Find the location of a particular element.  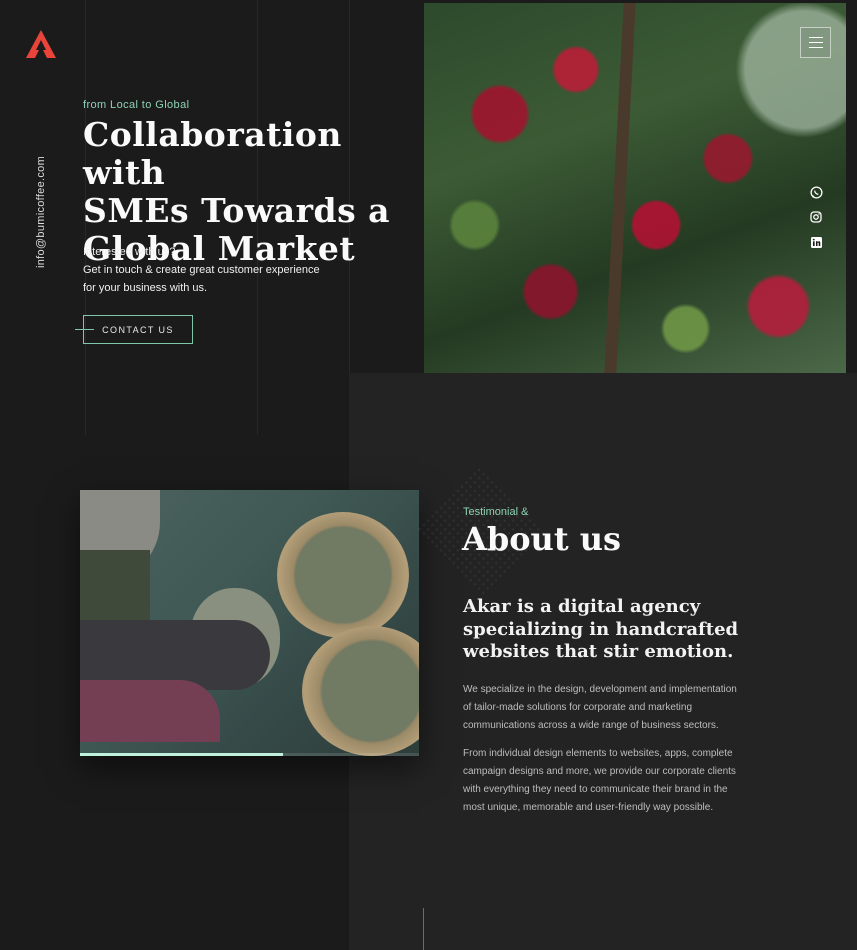

scroll-indicator-line is located at coordinates (423, 929).